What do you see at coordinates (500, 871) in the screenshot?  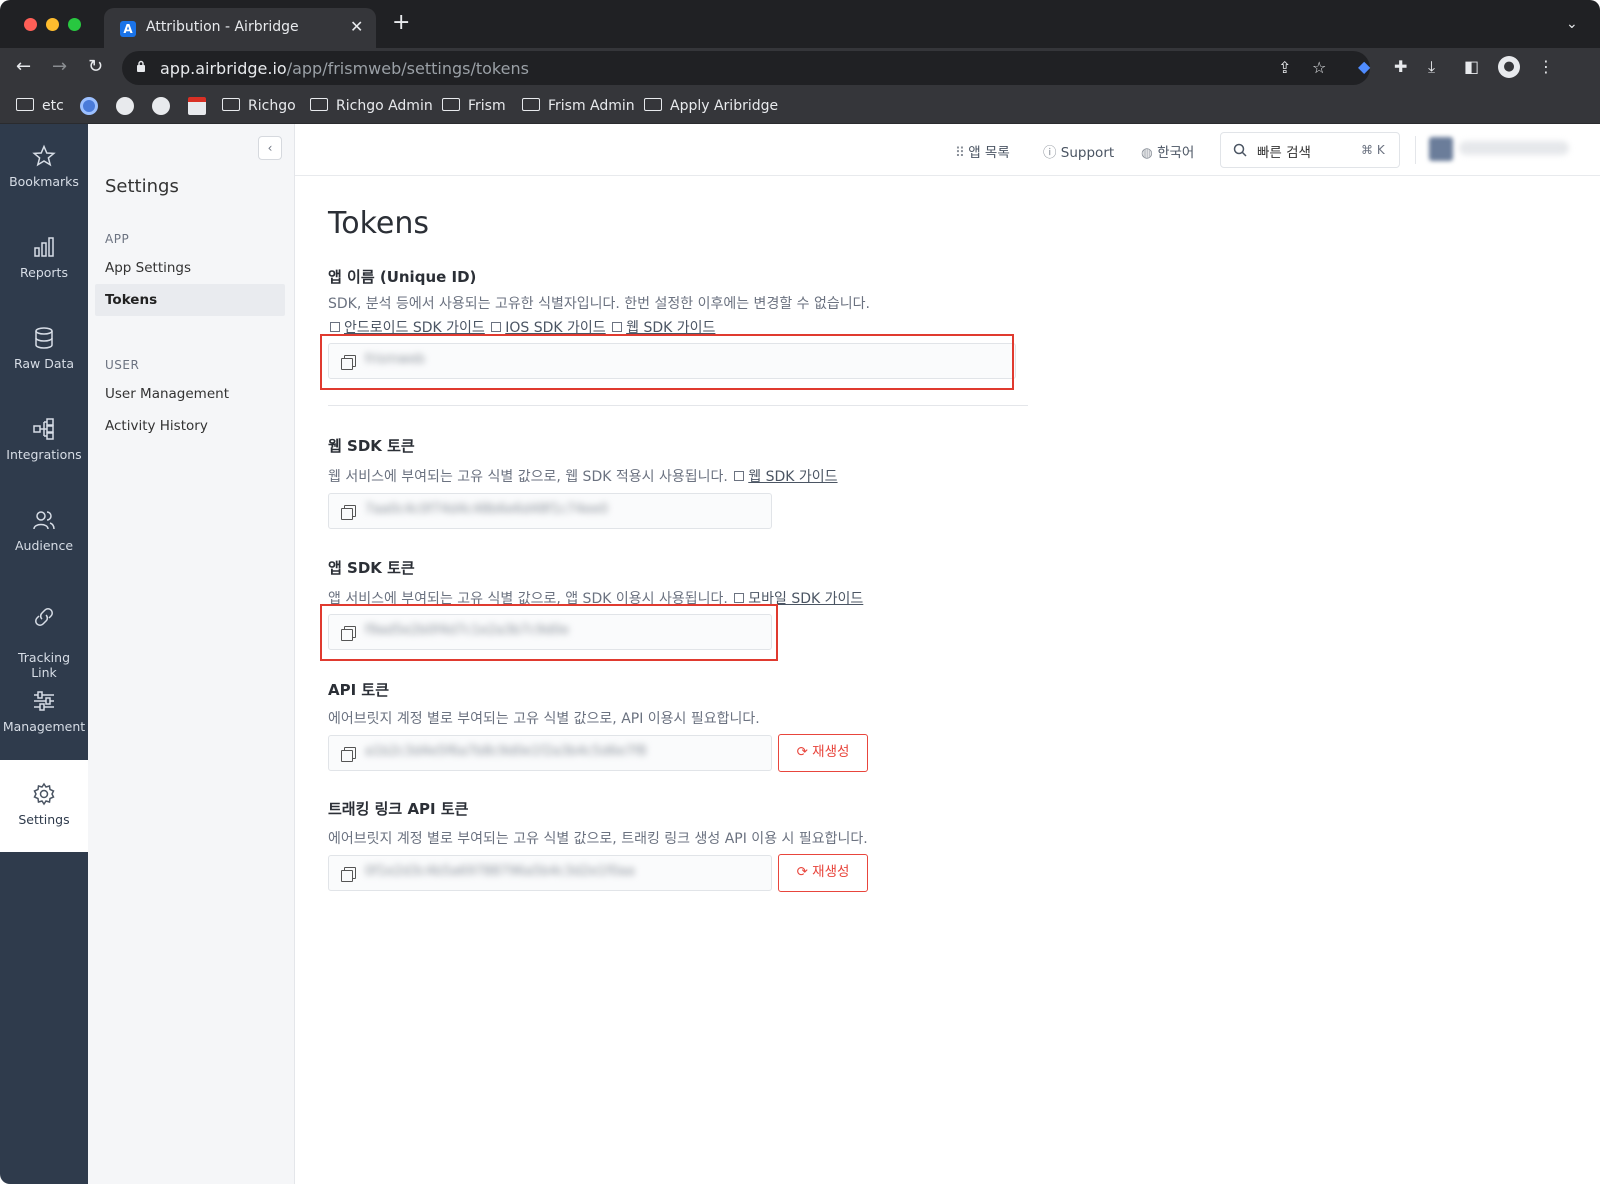 I see `tracking-link-api-token-value: 0f1e2d3c4b5a69788796a5b4c3d2e1f0aa` at bounding box center [500, 871].